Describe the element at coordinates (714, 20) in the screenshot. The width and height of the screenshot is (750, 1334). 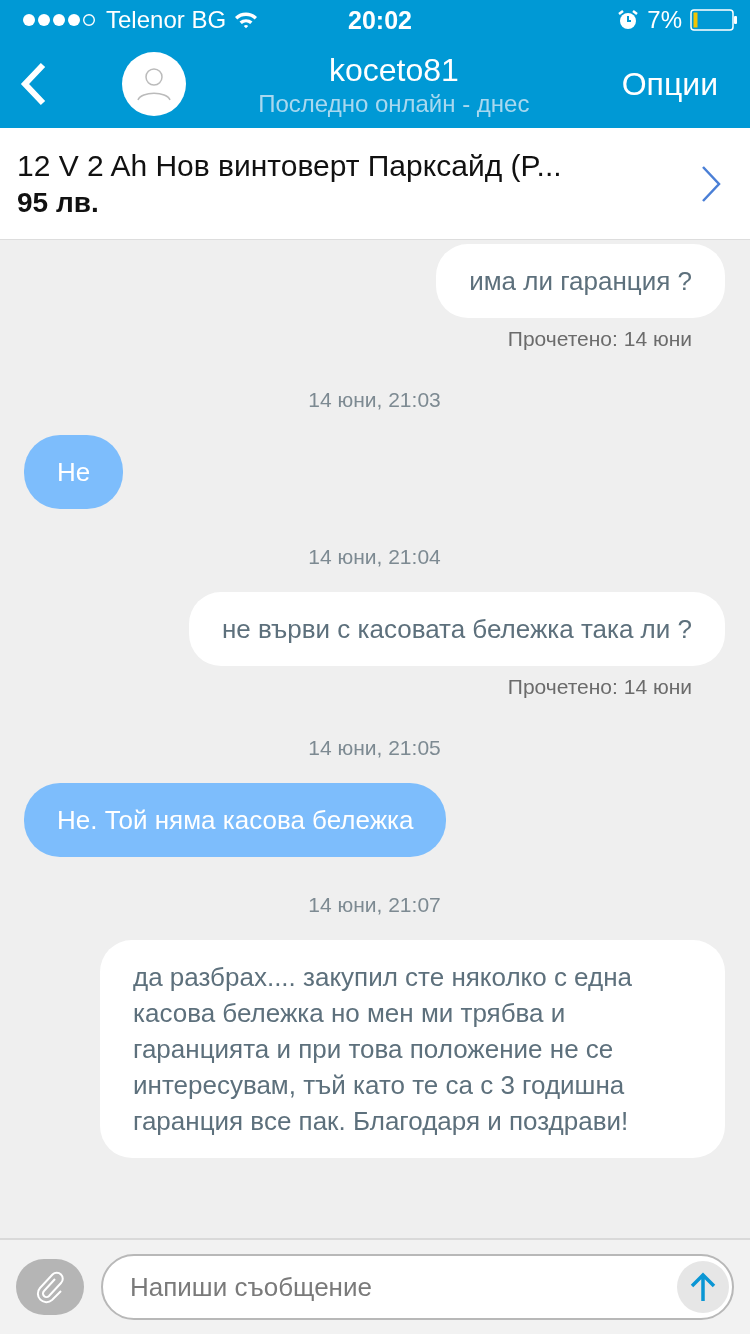
I see `battery-icon` at that location.